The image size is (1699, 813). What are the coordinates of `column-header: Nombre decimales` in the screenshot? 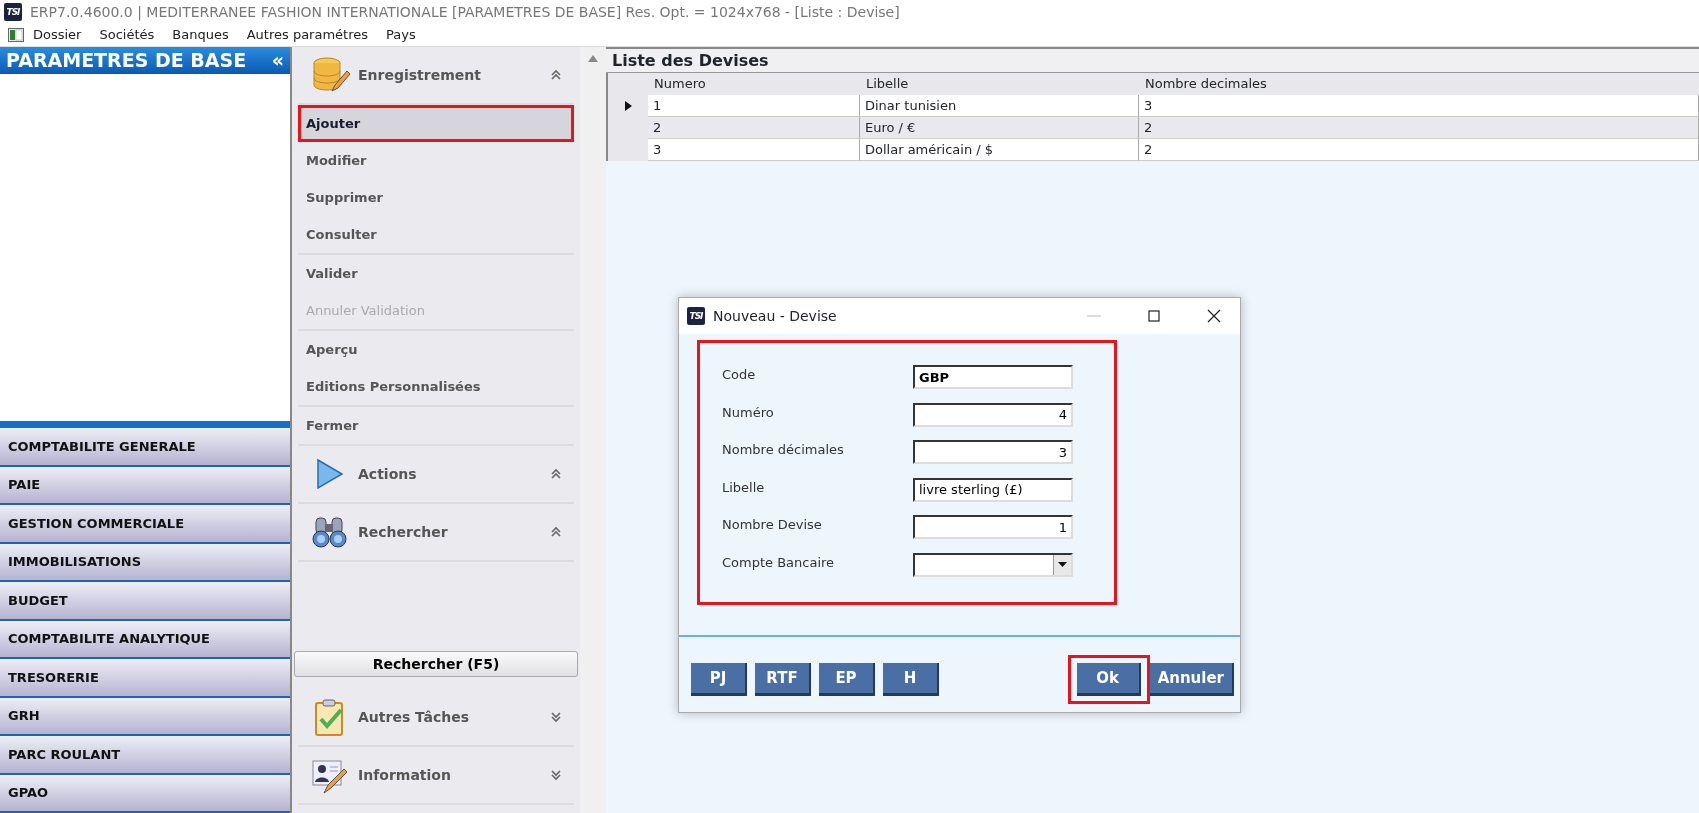 It's located at (1206, 84).